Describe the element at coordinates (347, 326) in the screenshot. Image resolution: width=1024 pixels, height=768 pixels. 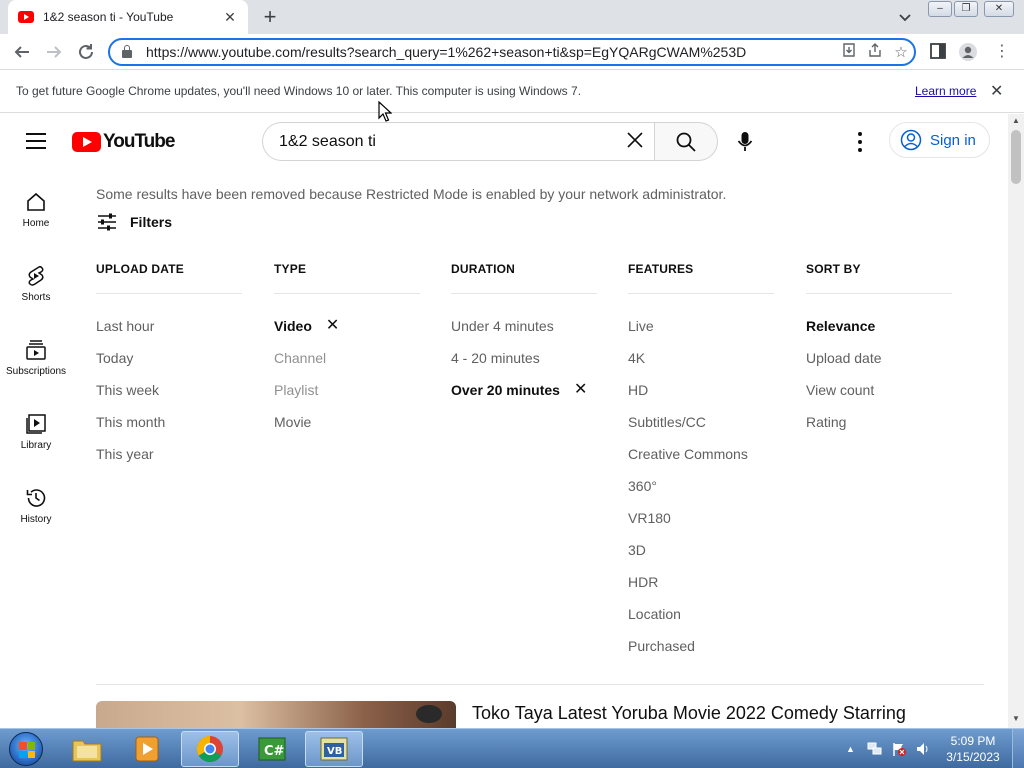
I see `filter-option-selected: Video ✕` at that location.